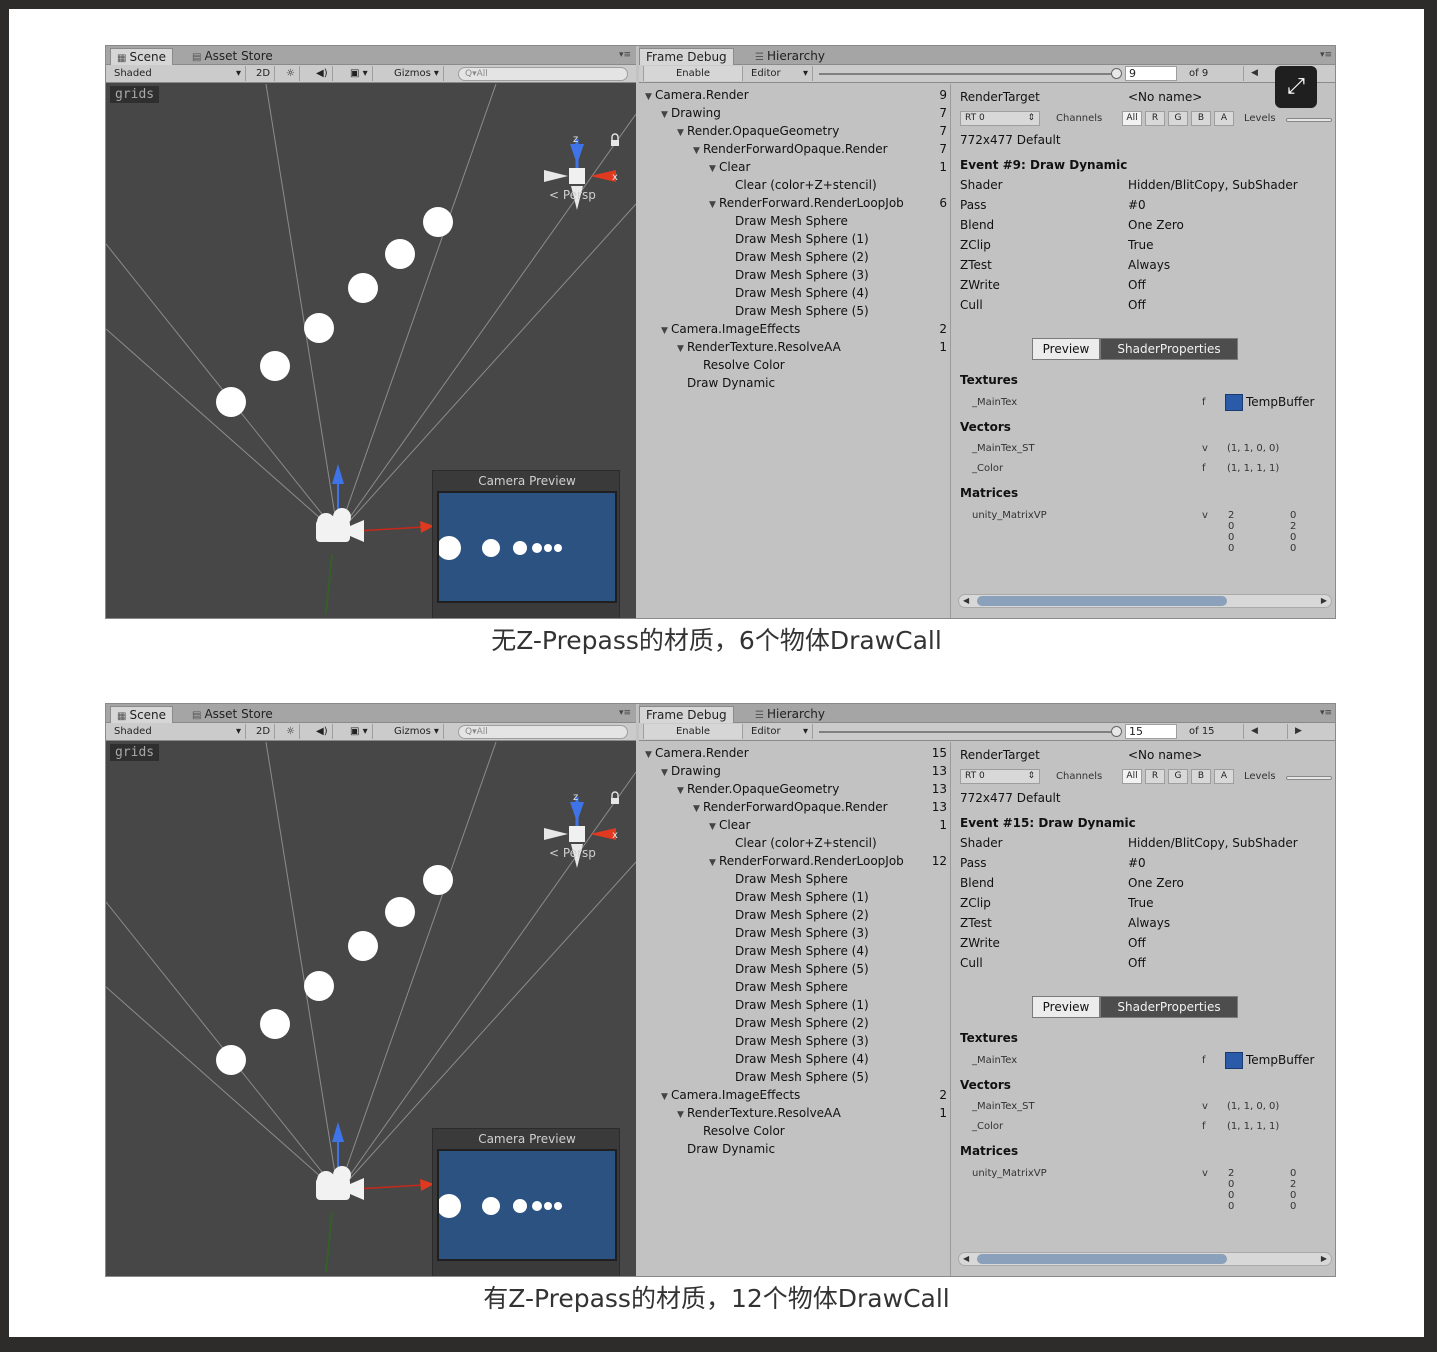 Image resolution: width=1437 pixels, height=1352 pixels. I want to click on event-index-field: 9, so click(1151, 73).